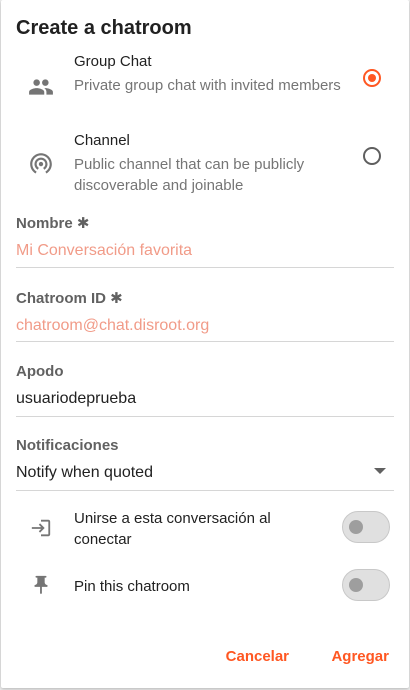 This screenshot has height=690, width=410. I want to click on cancel-button: Cancelar, so click(257, 656).